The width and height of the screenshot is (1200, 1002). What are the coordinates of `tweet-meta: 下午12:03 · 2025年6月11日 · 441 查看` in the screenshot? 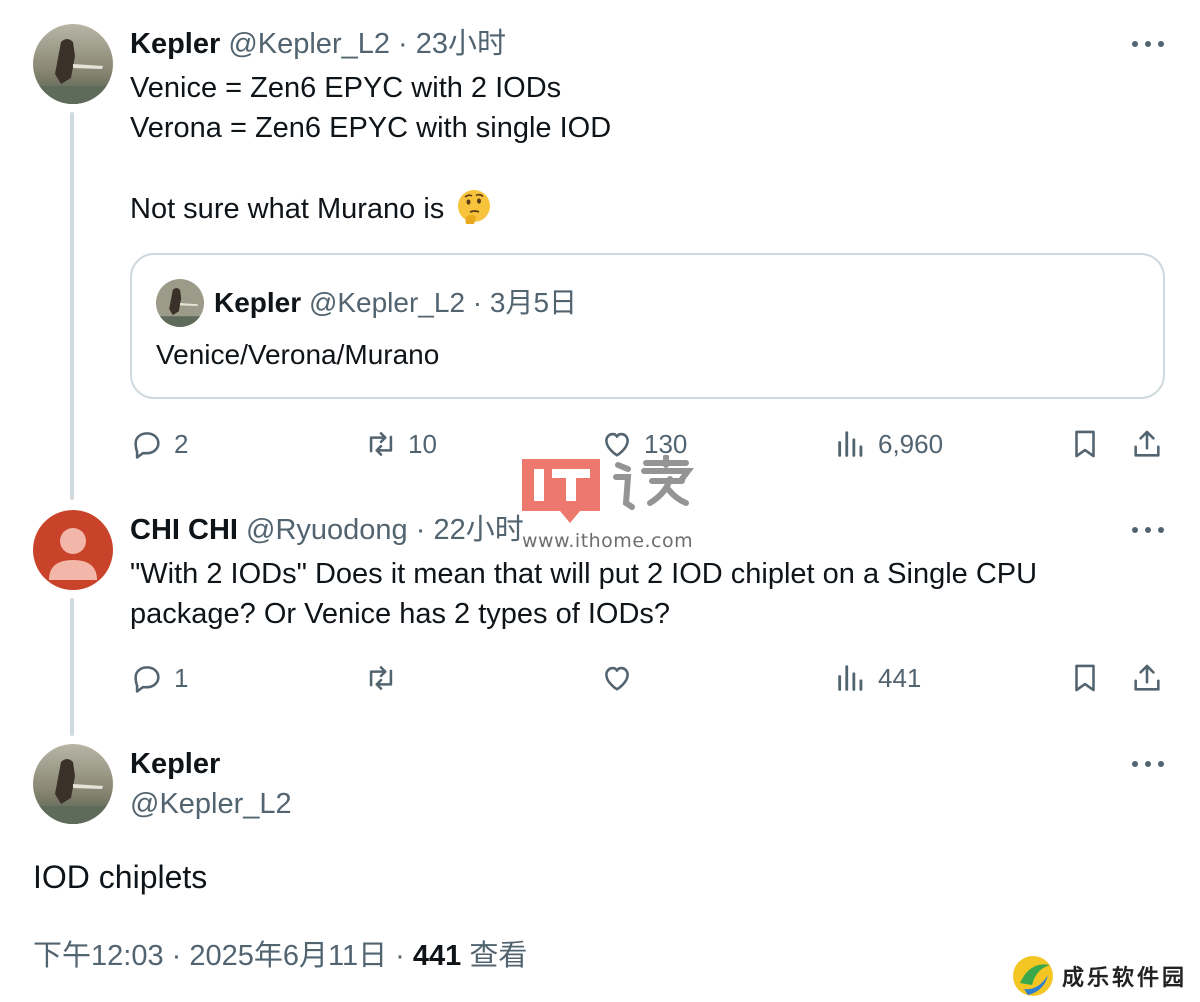 It's located at (280, 956).